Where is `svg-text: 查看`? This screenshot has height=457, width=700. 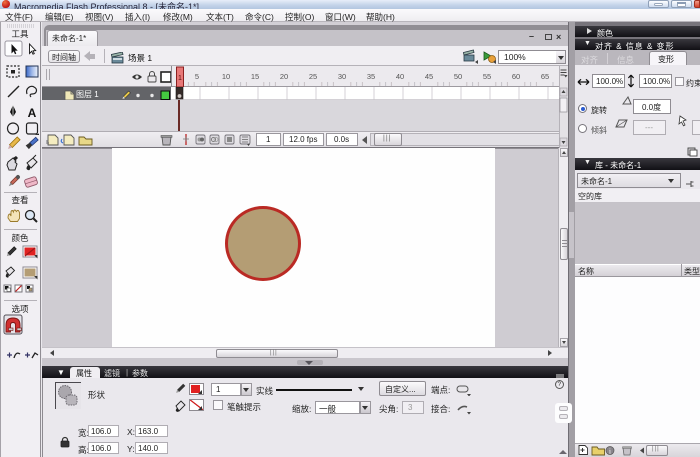 svg-text: 查看 is located at coordinates (19, 200).